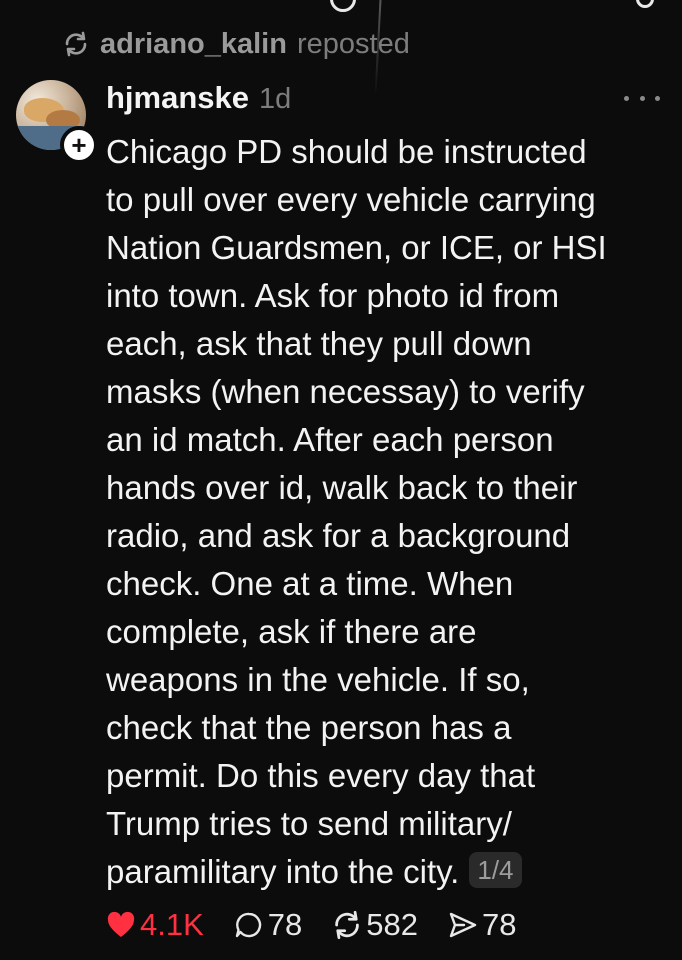 This screenshot has height=960, width=682. What do you see at coordinates (318, 679) in the screenshot?
I see `post-text-line: weapons in the vehicle. If so,` at bounding box center [318, 679].